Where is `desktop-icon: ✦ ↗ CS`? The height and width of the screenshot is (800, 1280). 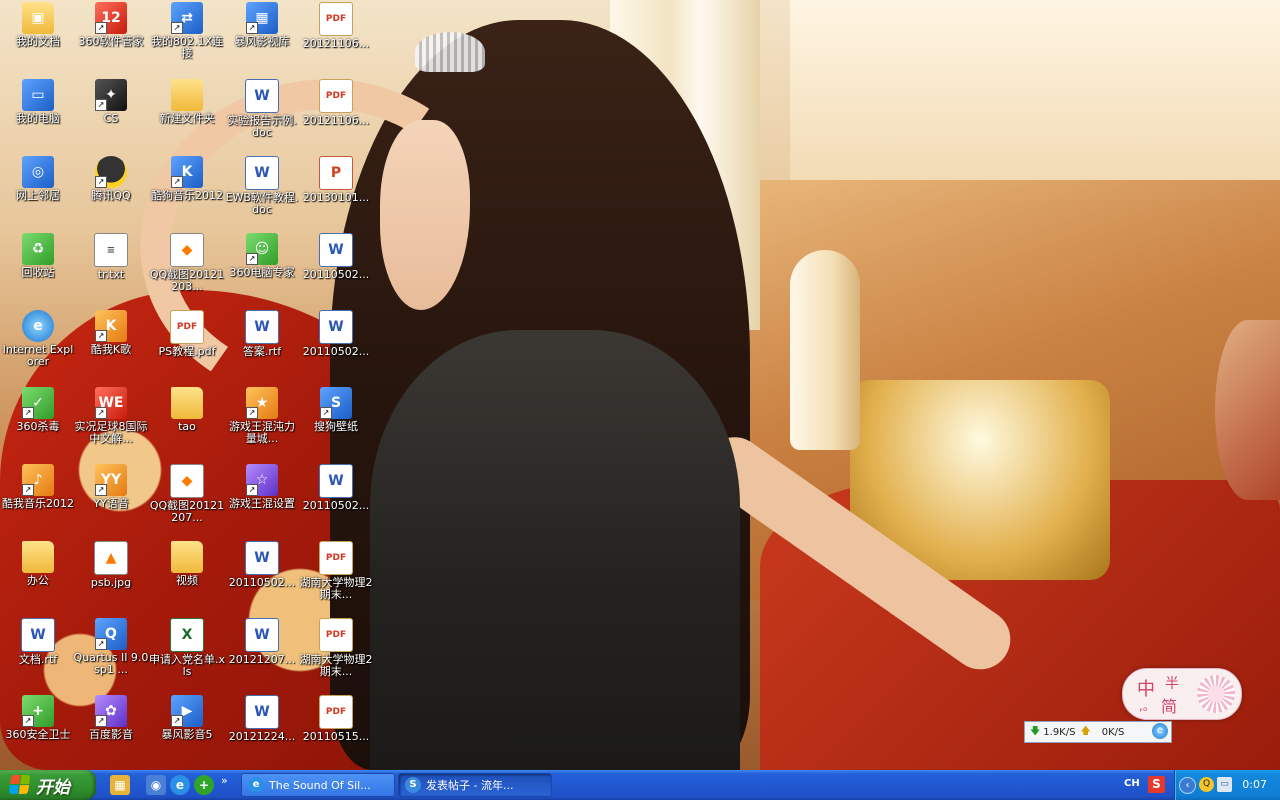 desktop-icon: ✦ ↗ CS is located at coordinates (111, 102).